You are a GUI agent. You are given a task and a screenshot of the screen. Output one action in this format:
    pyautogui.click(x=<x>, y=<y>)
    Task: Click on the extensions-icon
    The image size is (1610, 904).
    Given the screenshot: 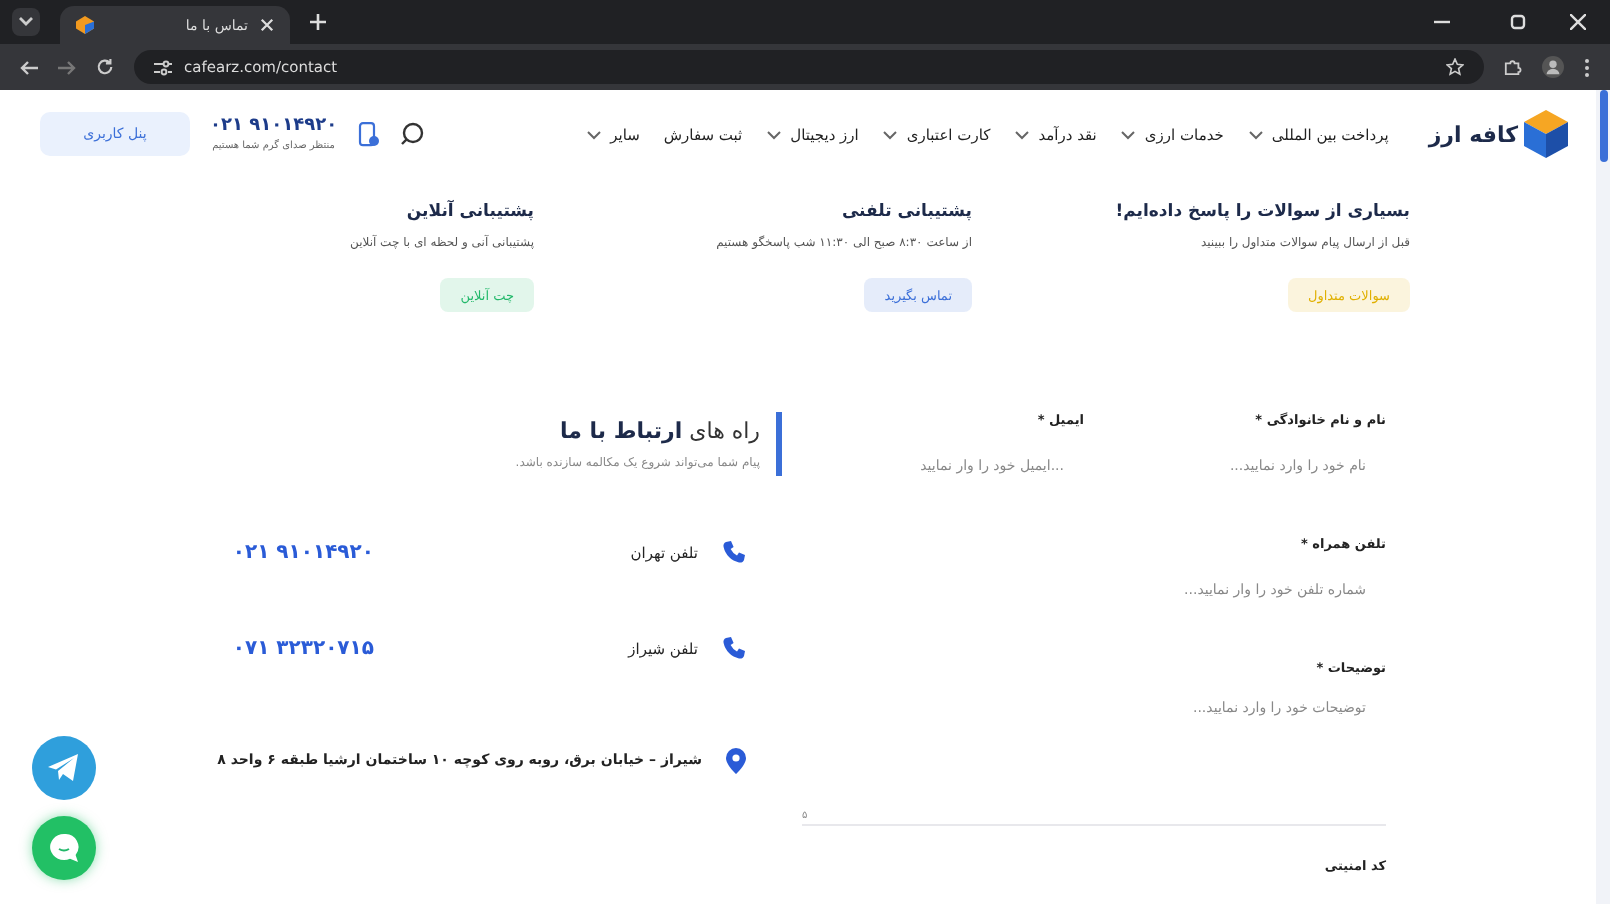 What is the action you would take?
    pyautogui.click(x=1513, y=67)
    